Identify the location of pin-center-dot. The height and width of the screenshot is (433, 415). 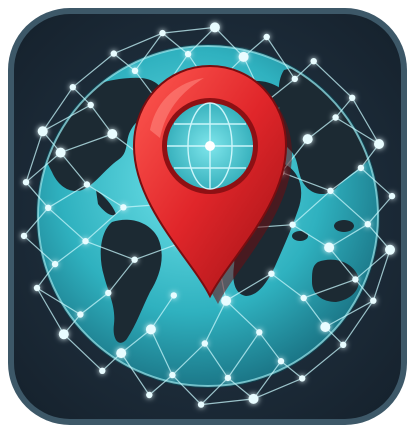
(210, 146).